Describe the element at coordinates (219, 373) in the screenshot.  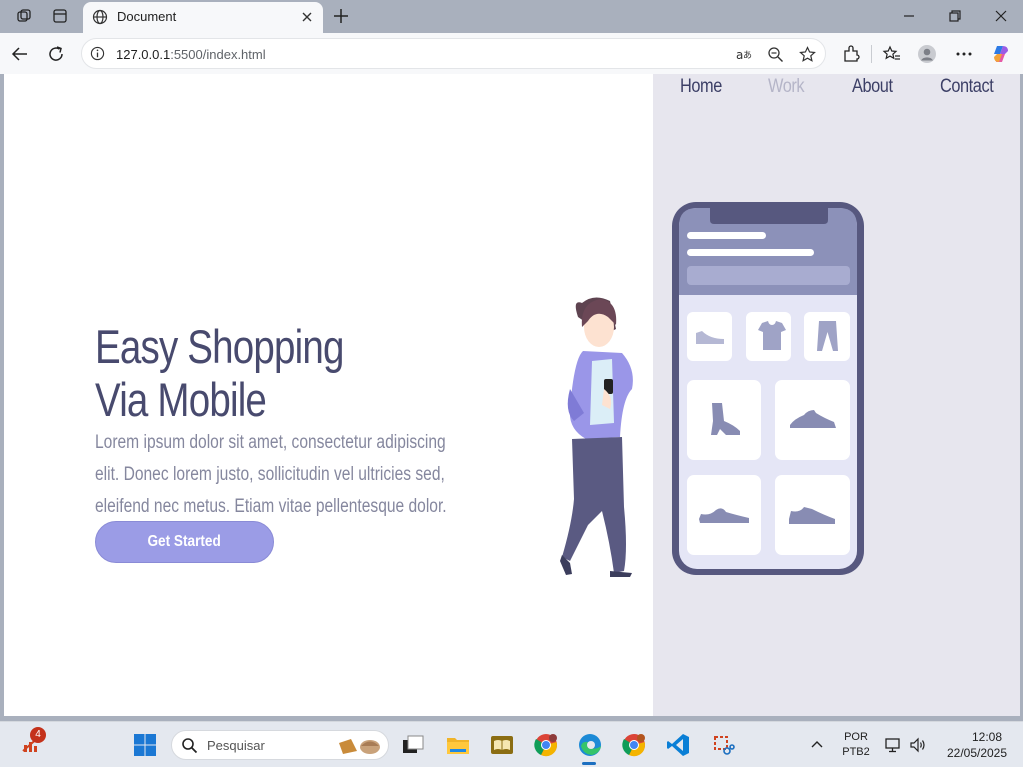
I see `hero-title: Easy Shopping Via Mobile` at that location.